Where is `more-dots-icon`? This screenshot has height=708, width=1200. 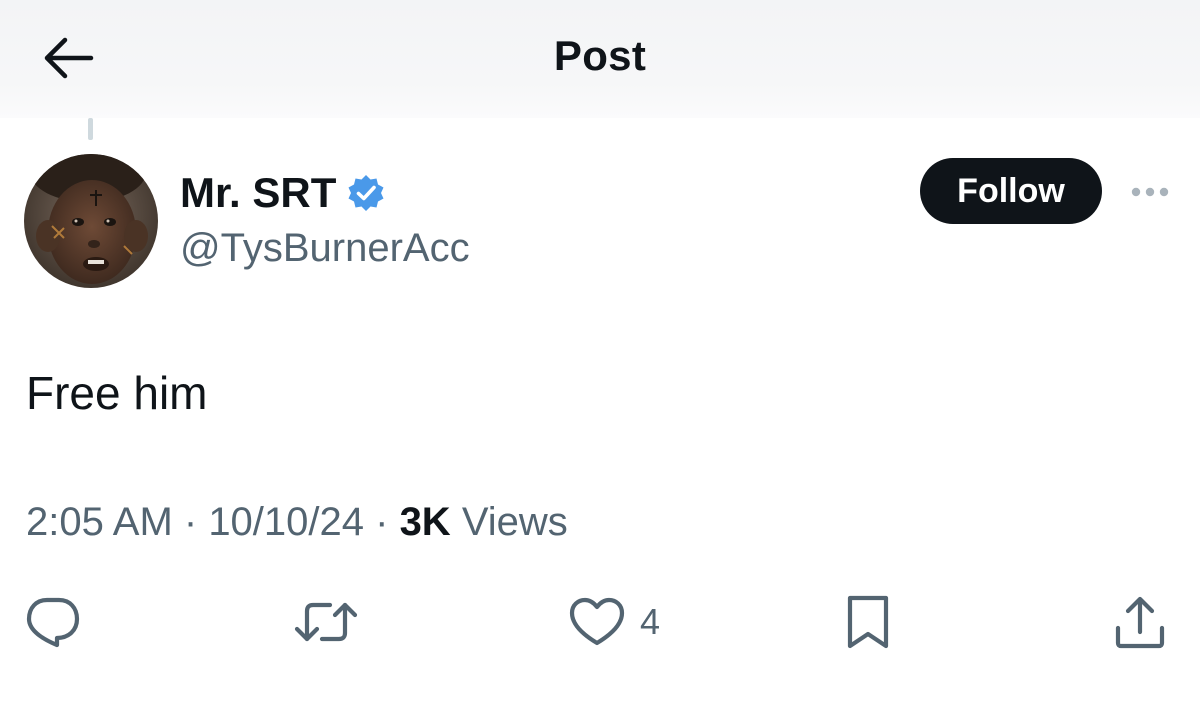 more-dots-icon is located at coordinates (1150, 192).